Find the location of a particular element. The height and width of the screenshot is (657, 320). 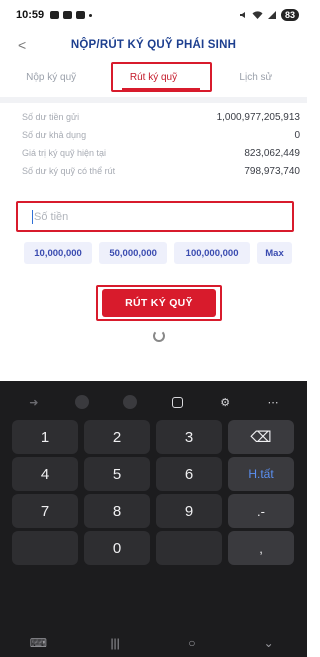

done-key: H.tất is located at coordinates (261, 474).